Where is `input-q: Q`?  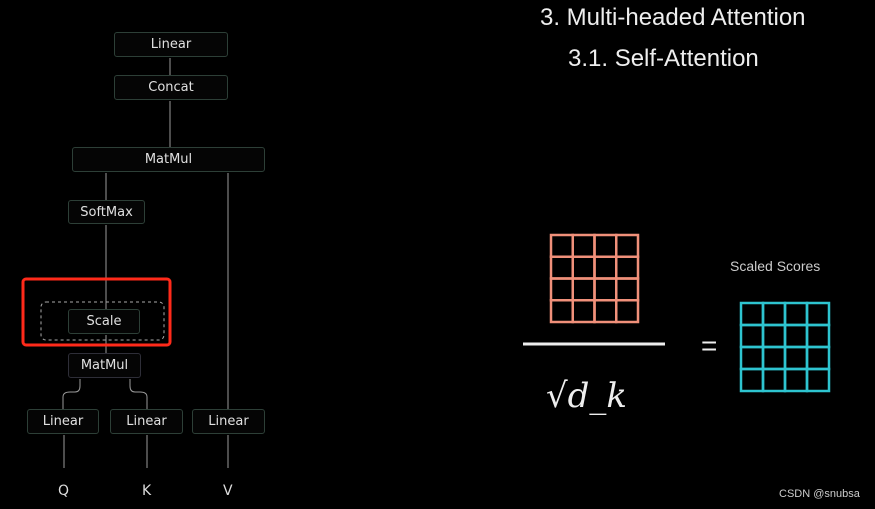
input-q: Q is located at coordinates (64, 491).